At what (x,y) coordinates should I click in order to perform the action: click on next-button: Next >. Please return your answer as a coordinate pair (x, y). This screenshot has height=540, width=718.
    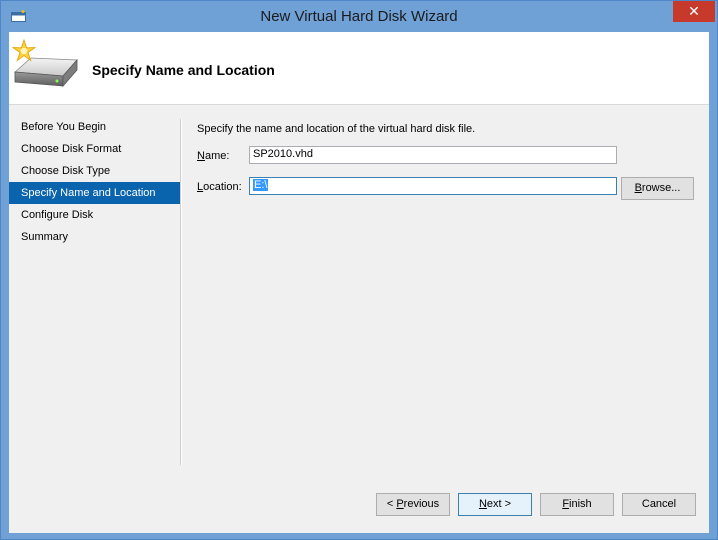
    Looking at the image, I should click on (495, 504).